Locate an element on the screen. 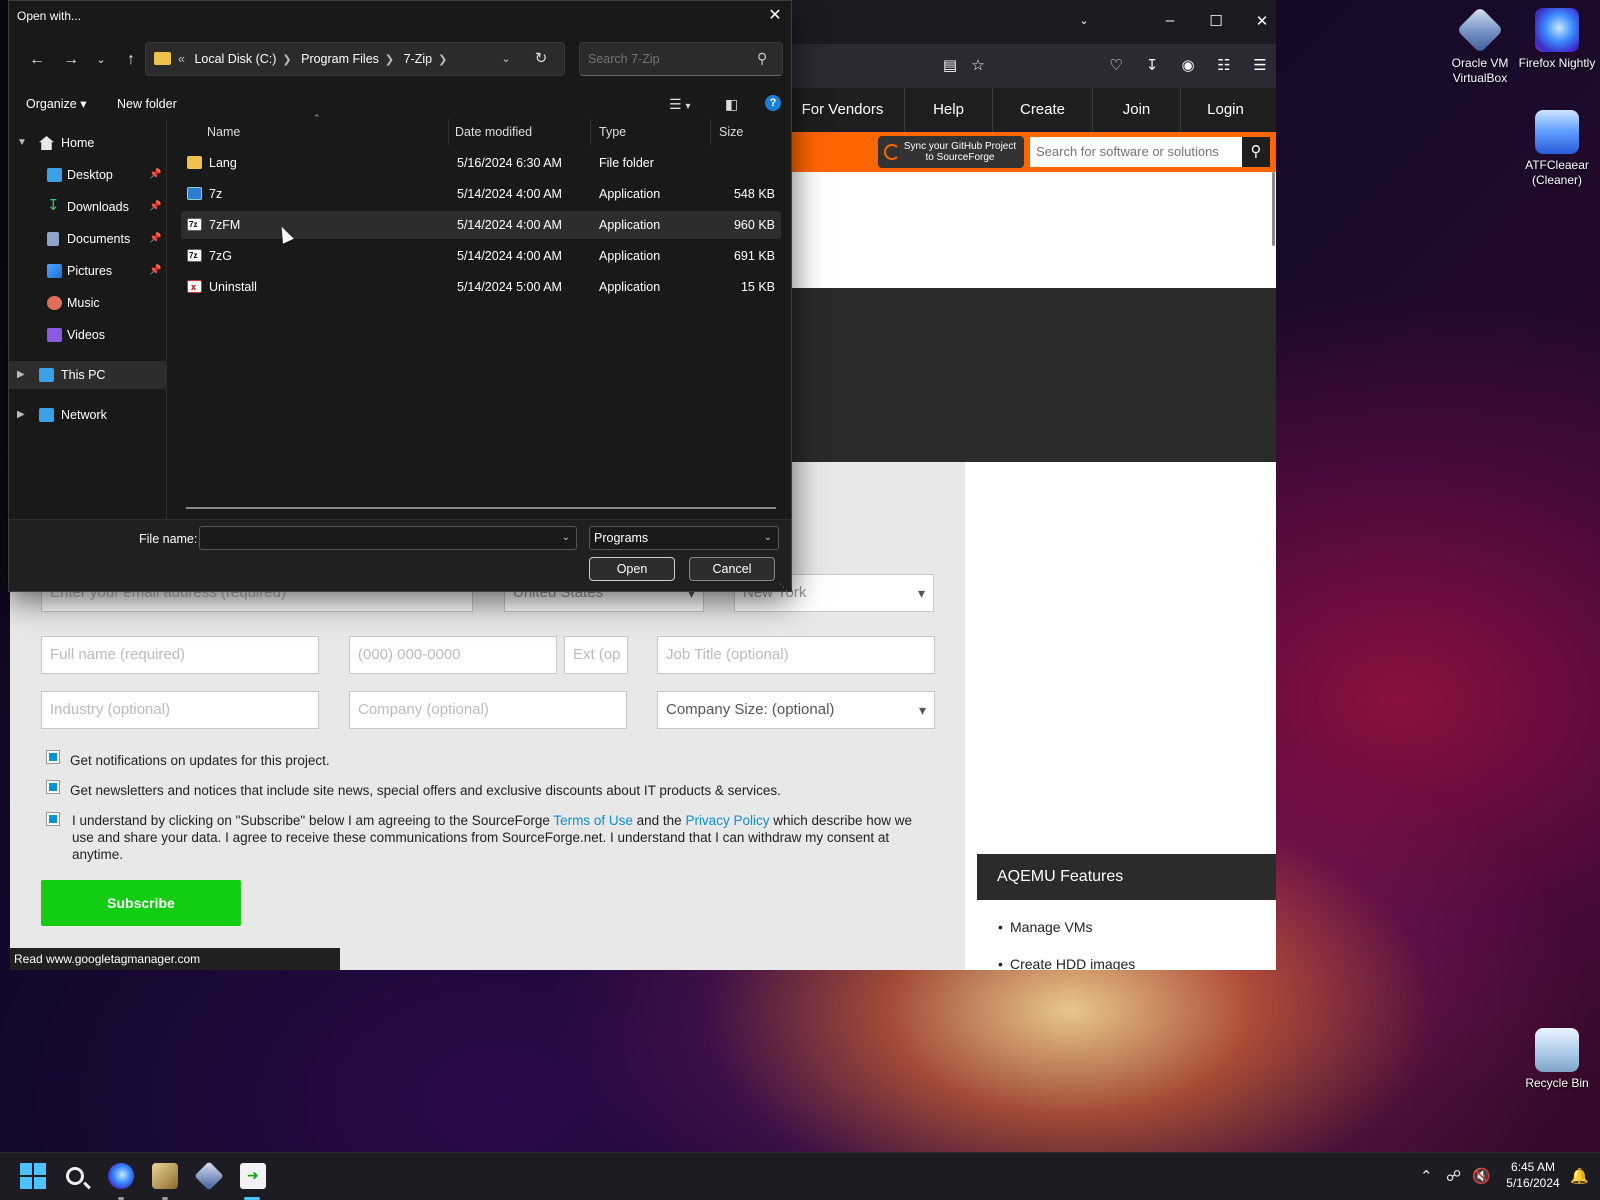 This screenshot has width=1600, height=1200. nav-help: Help is located at coordinates (948, 110).